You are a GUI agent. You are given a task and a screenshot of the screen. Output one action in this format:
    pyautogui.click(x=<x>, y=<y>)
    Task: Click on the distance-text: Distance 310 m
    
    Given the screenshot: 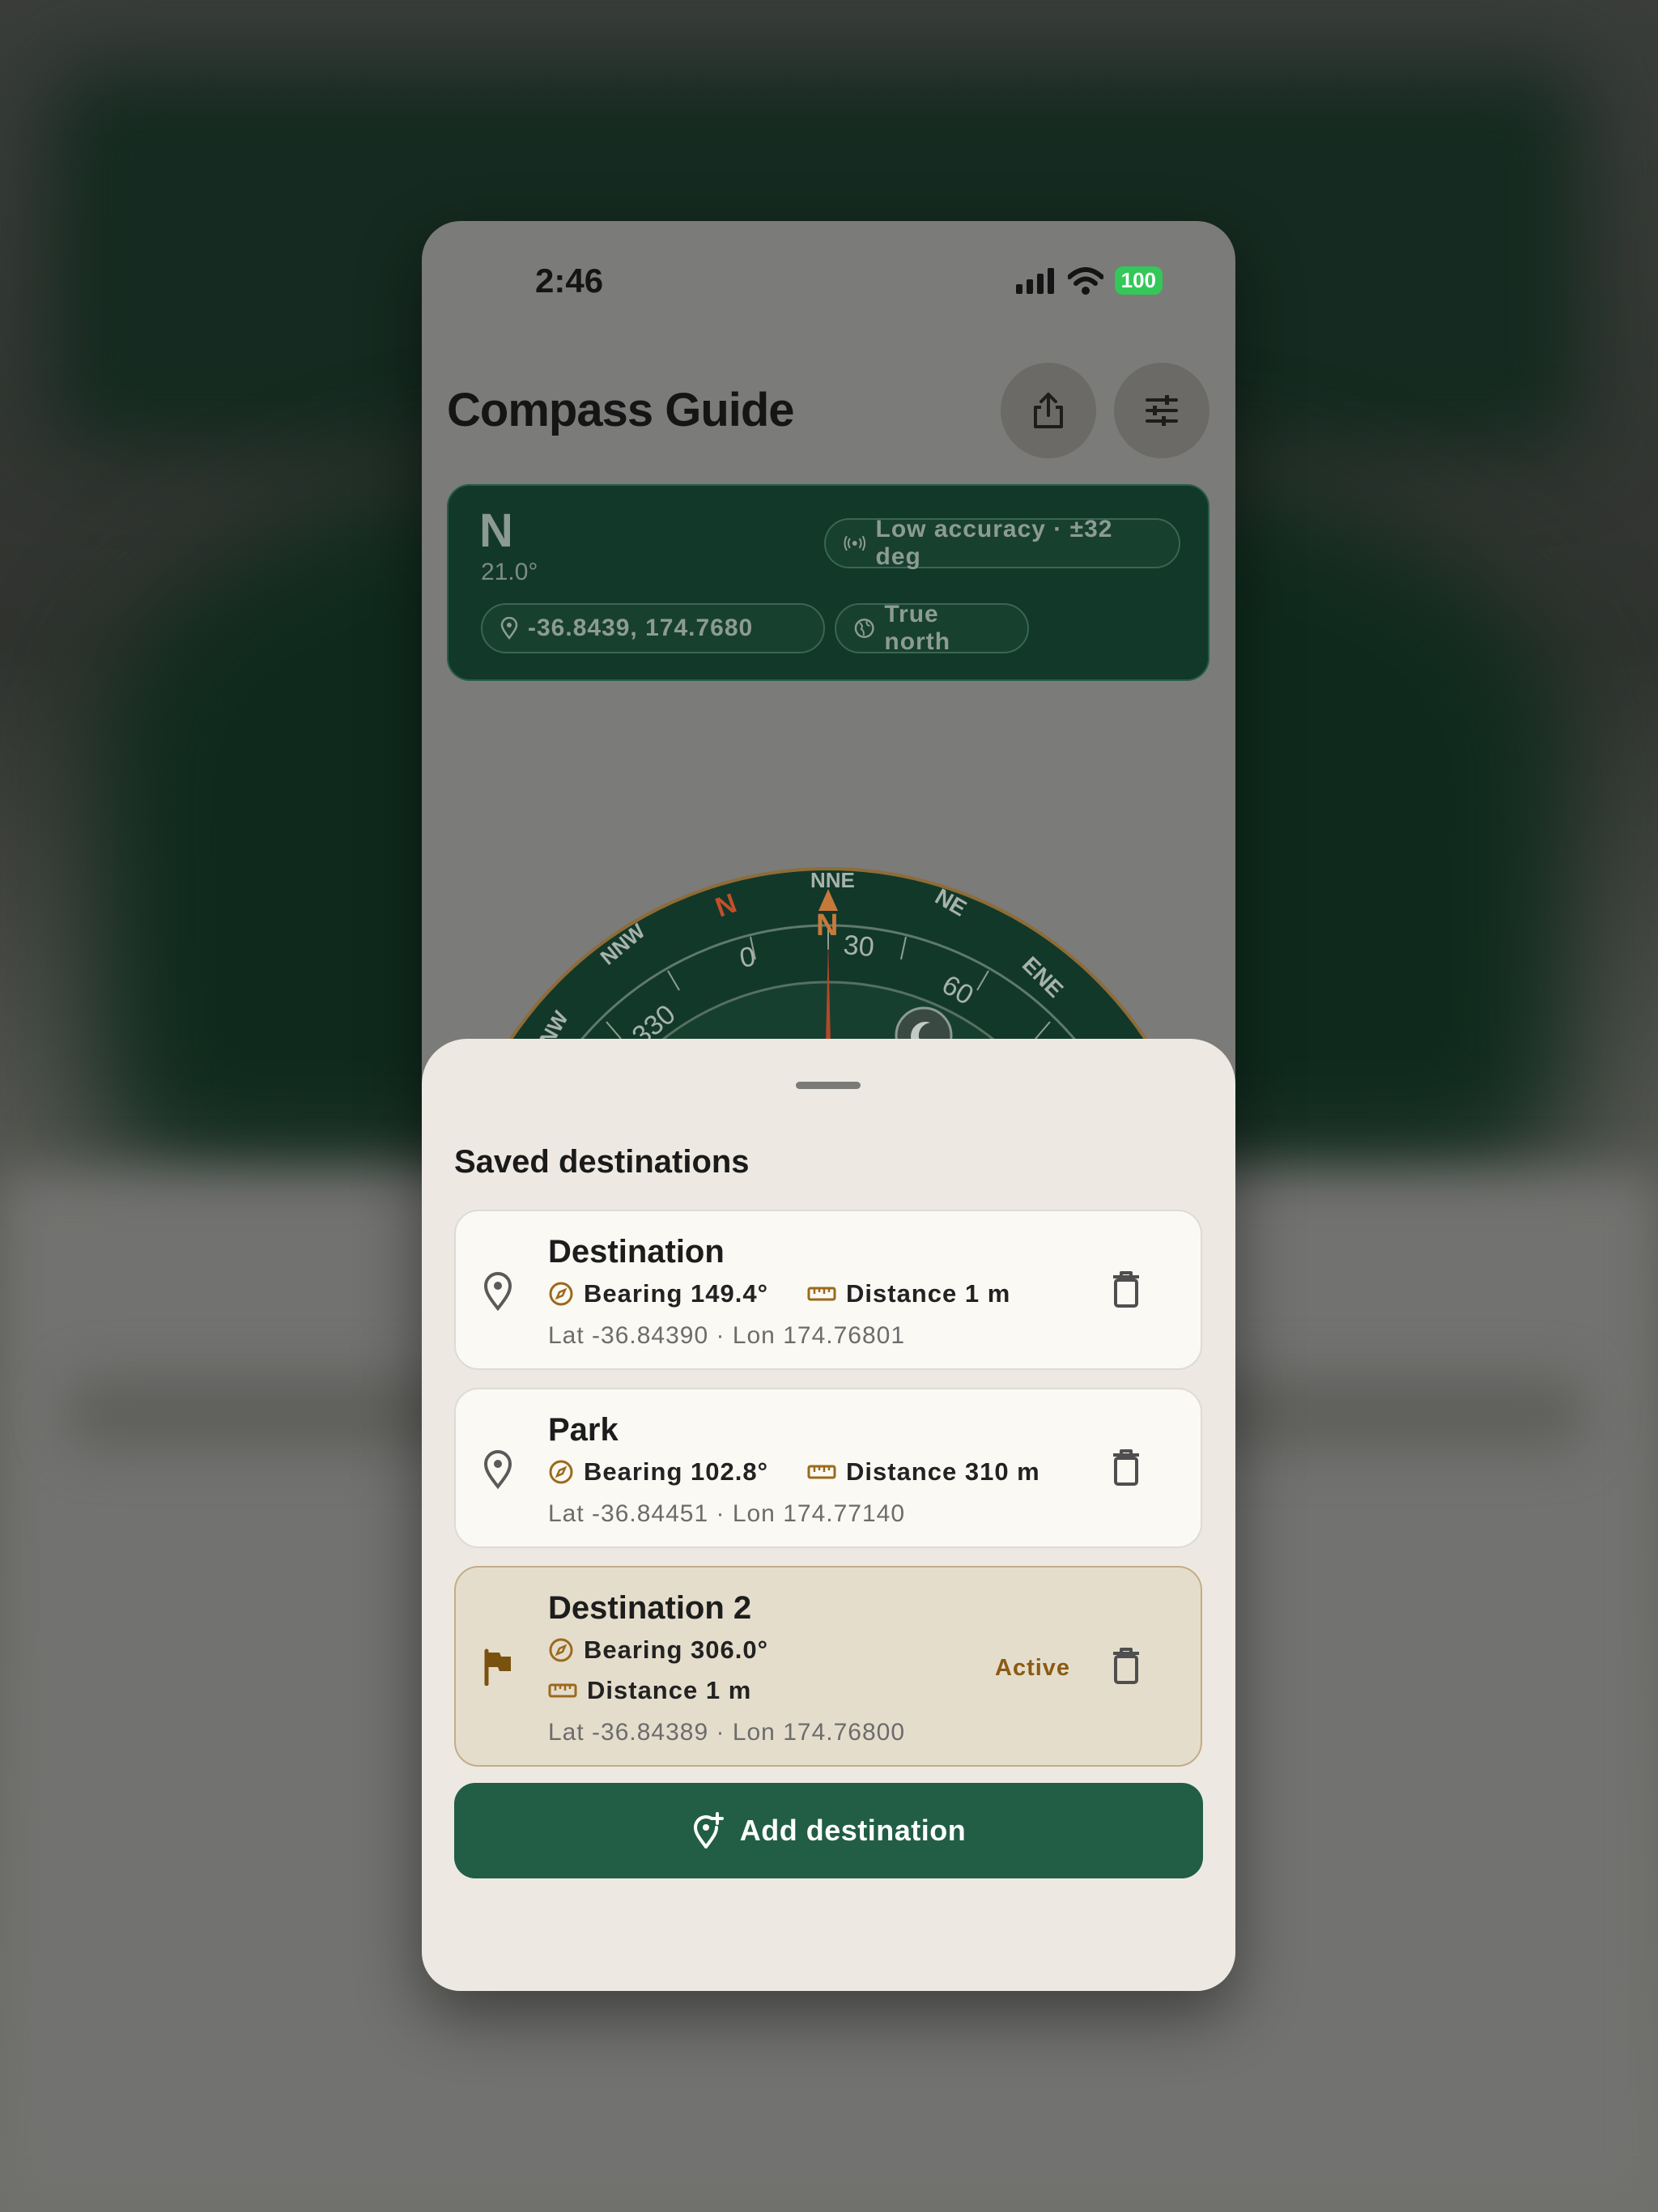 What is the action you would take?
    pyautogui.click(x=943, y=1472)
    